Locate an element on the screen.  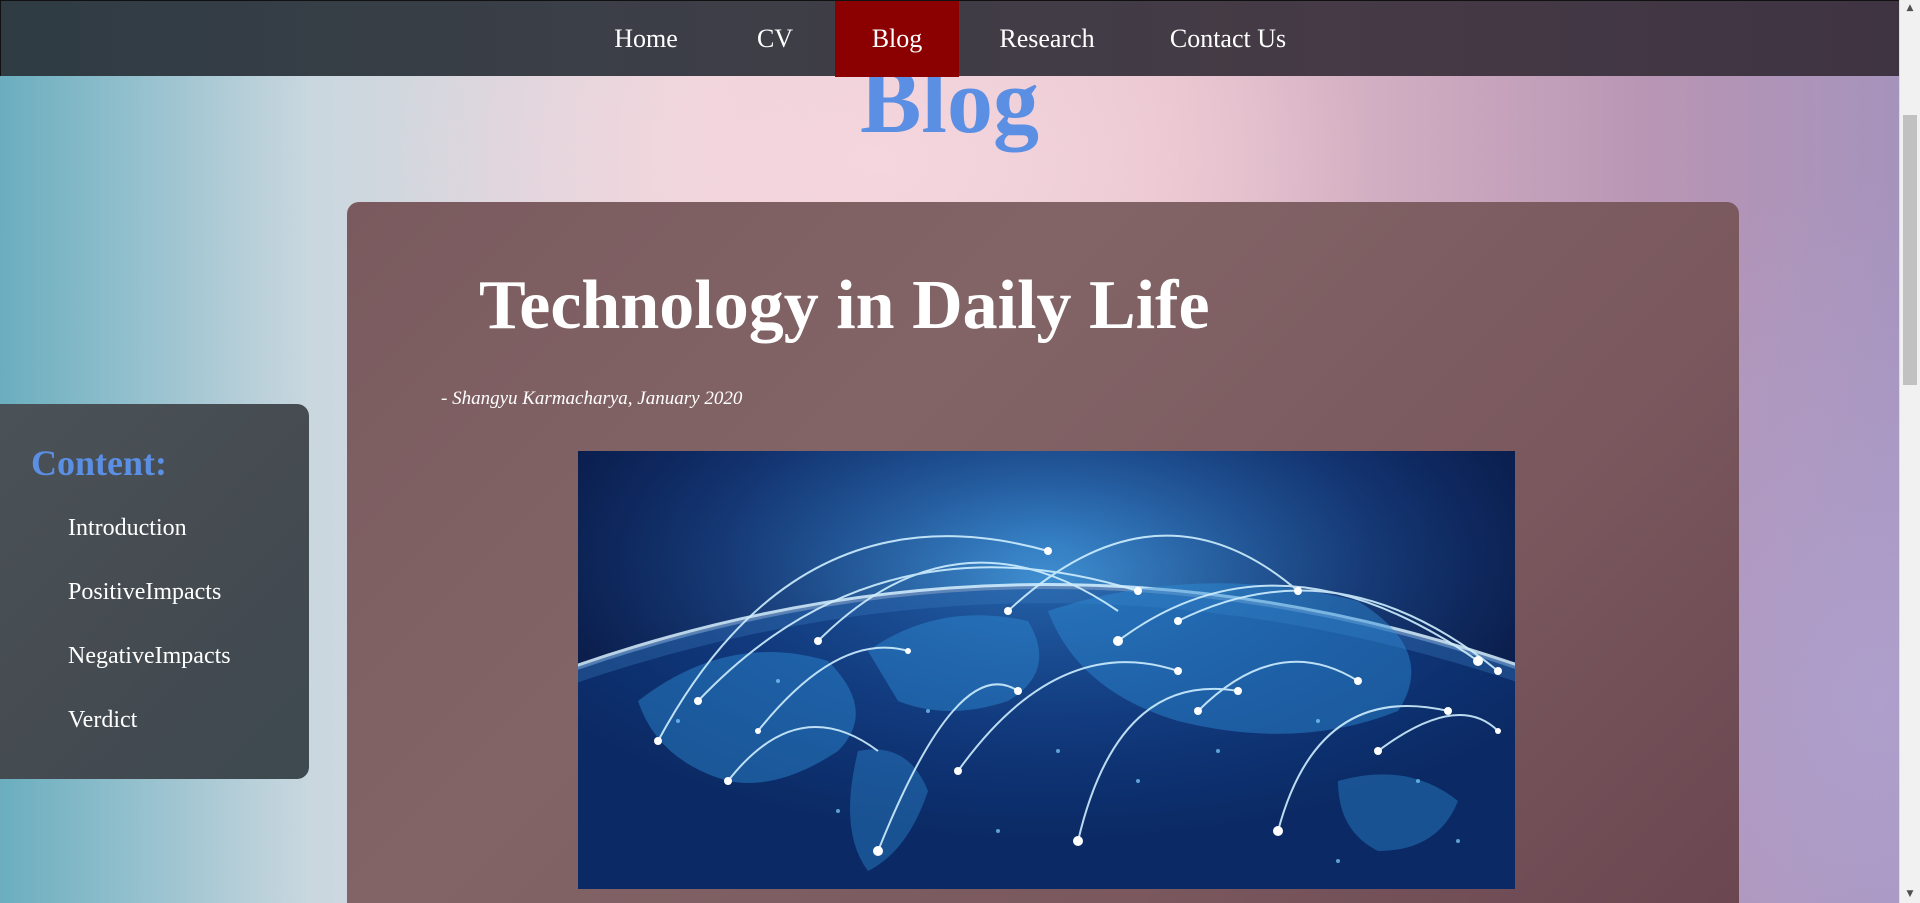
scrollbar-thumb is located at coordinates (1910, 250).